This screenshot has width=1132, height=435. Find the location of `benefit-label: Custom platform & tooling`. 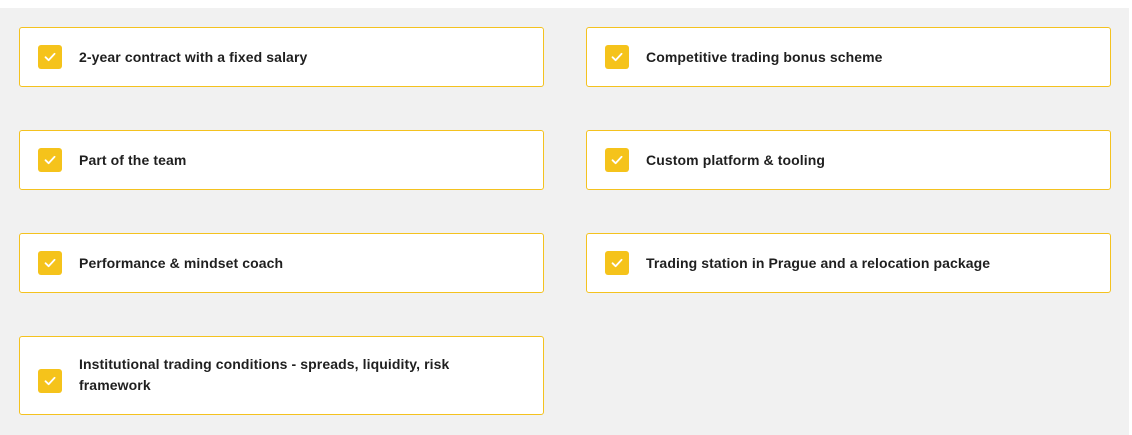

benefit-label: Custom platform & tooling is located at coordinates (736, 159).